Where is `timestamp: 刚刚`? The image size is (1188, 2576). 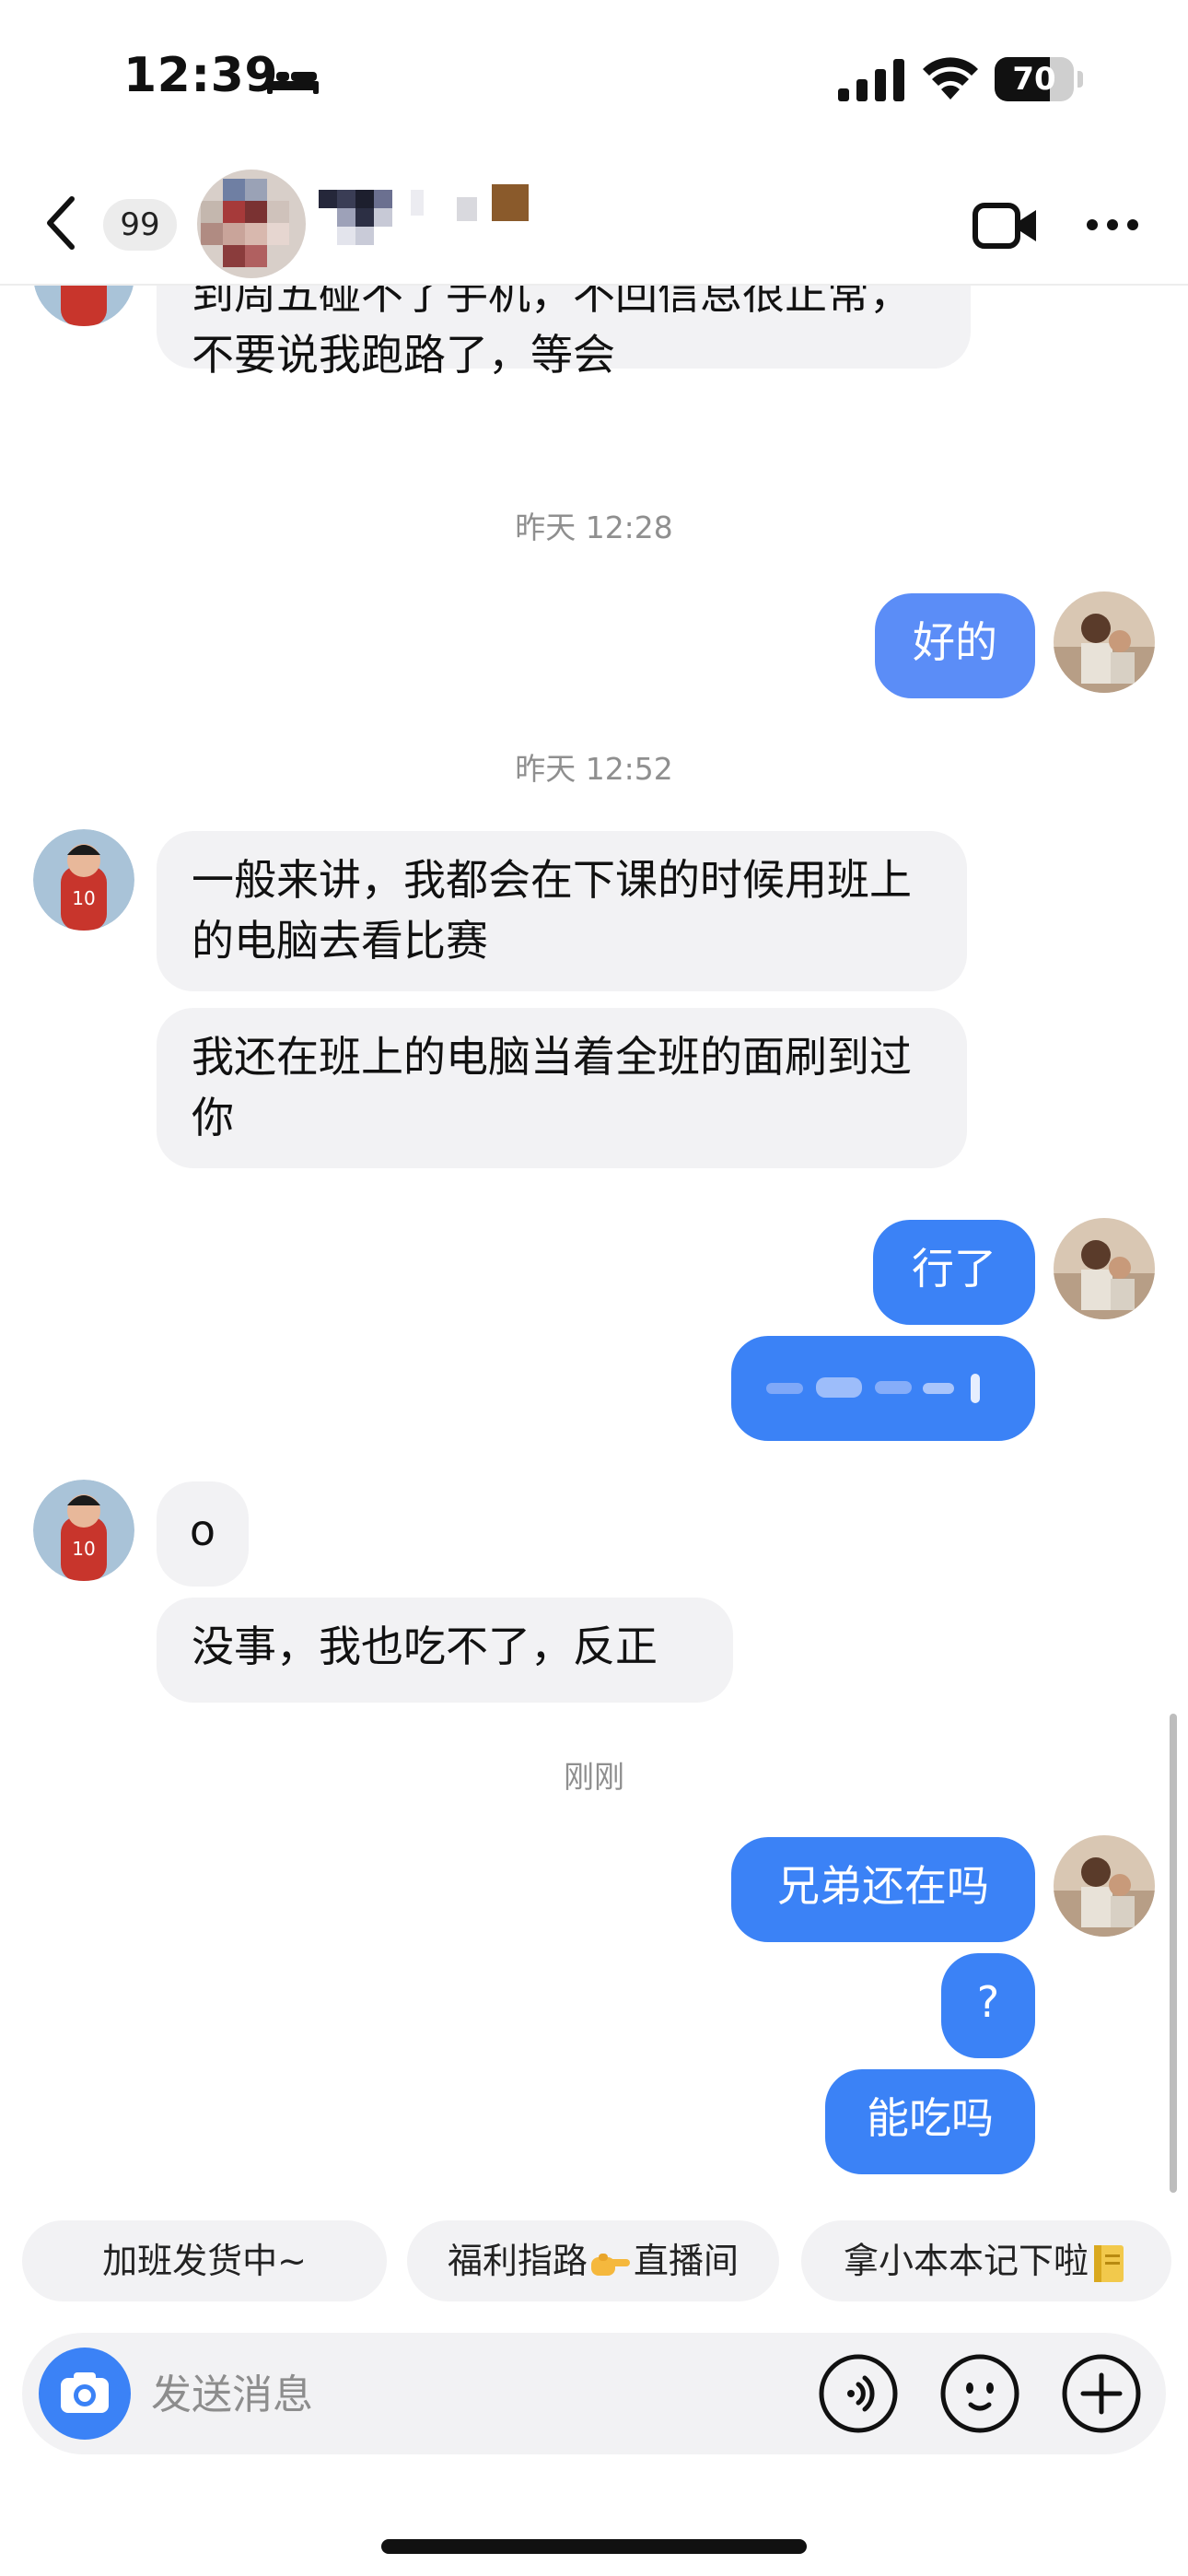
timestamp: 刚刚 is located at coordinates (594, 1777).